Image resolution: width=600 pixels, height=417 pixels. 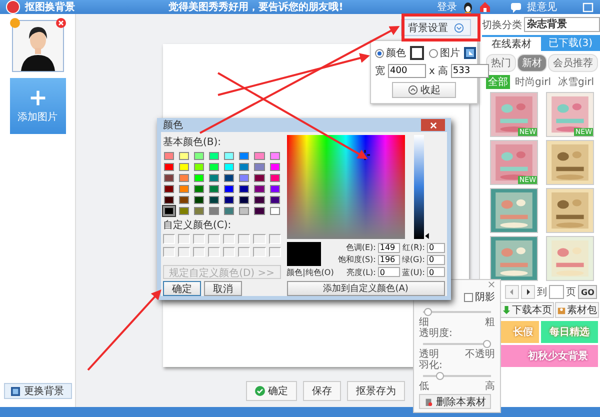 What do you see at coordinates (223, 288) in the screenshot?
I see `cancel-button: 取消` at bounding box center [223, 288].